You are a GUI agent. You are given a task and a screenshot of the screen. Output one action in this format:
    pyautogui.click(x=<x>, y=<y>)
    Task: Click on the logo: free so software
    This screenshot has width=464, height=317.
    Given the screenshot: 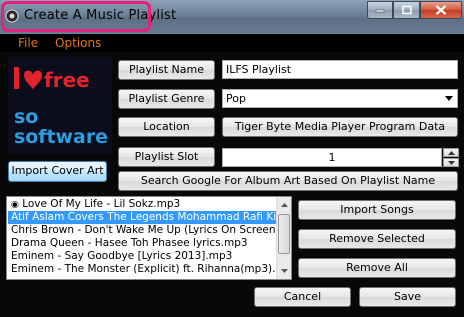 What is the action you would take?
    pyautogui.click(x=60, y=105)
    